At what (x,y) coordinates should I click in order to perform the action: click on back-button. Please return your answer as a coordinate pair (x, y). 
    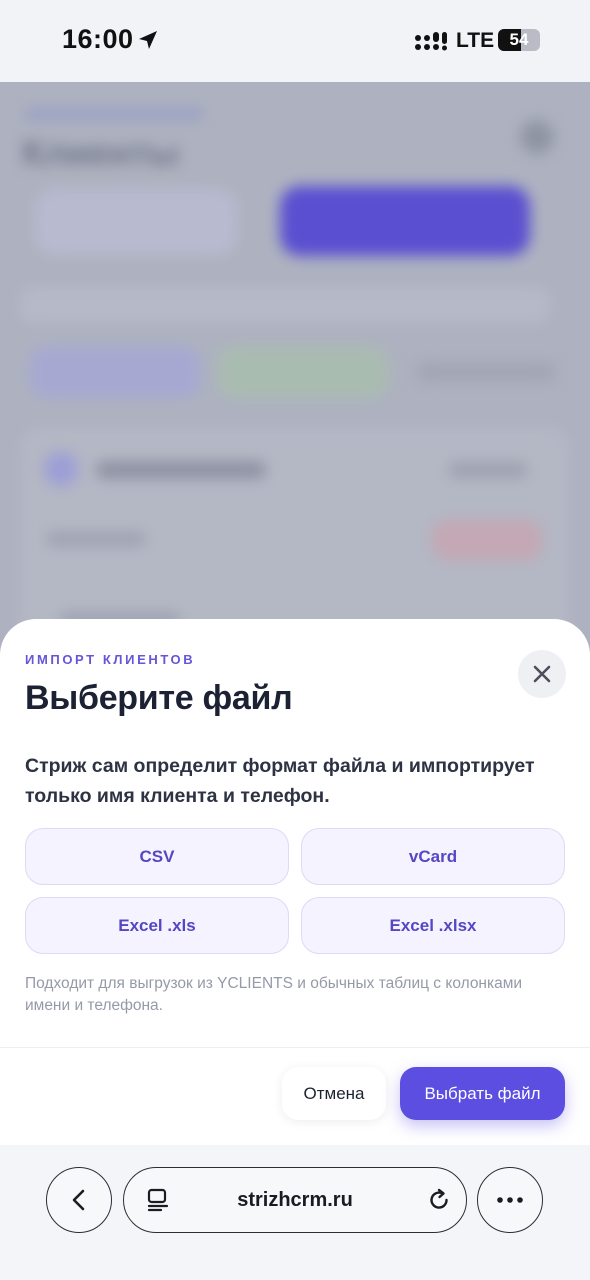
    Looking at the image, I should click on (79, 1200).